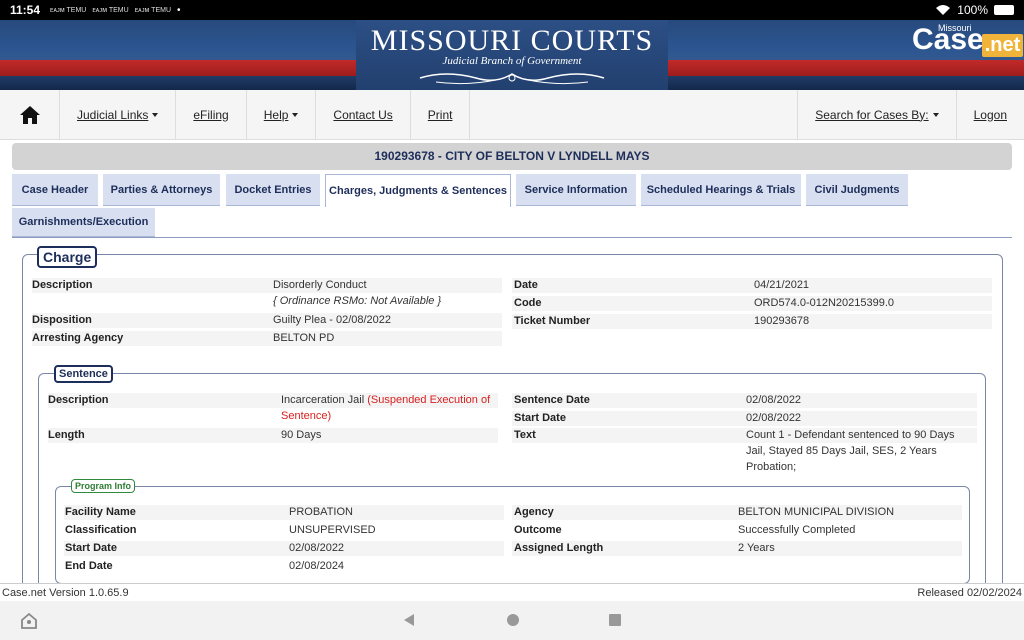  Describe the element at coordinates (91, 548) in the screenshot. I see `program-start-date-label: Start Date` at that location.